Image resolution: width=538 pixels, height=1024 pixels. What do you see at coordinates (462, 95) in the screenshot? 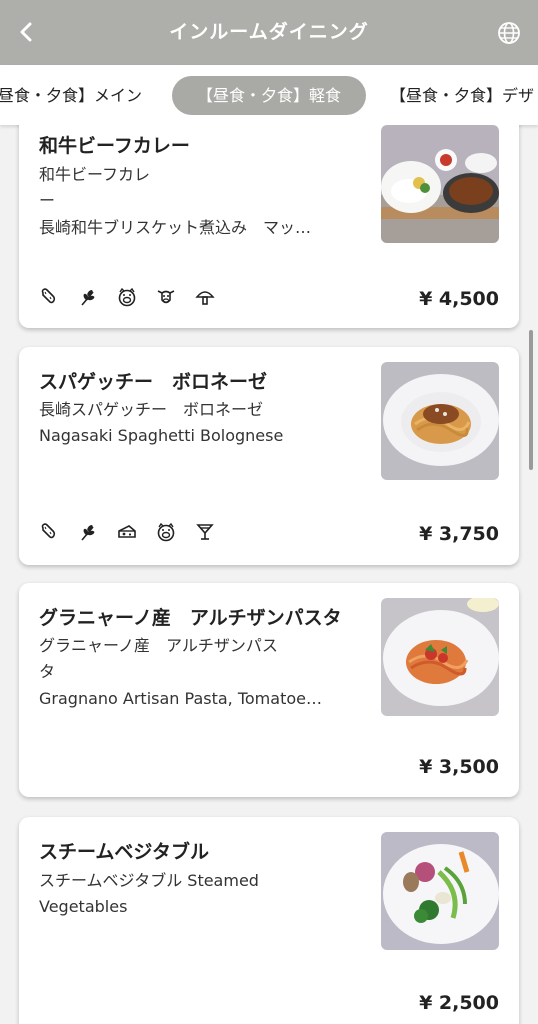
I see `tab-lunch-dinner-dessert: 【昼食・夕食】デザ` at bounding box center [462, 95].